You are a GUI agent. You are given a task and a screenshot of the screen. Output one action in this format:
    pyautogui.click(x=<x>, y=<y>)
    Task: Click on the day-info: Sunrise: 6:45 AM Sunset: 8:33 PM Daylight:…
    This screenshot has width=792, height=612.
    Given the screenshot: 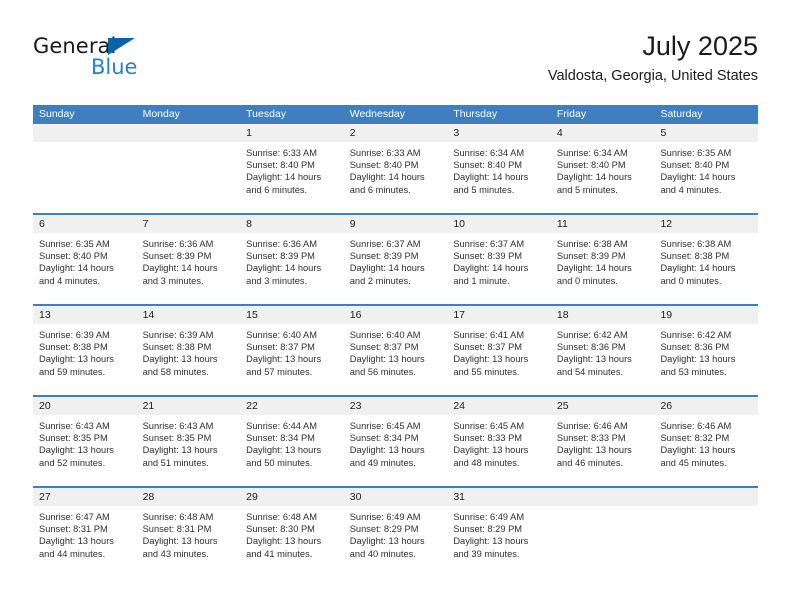 What is the action you would take?
    pyautogui.click(x=499, y=442)
    